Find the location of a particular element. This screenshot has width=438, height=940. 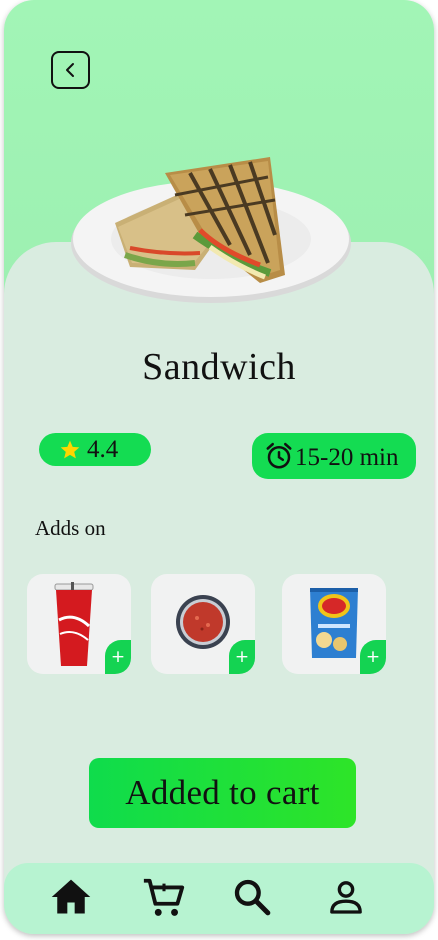

rating-value: 4.4 is located at coordinates (103, 449).